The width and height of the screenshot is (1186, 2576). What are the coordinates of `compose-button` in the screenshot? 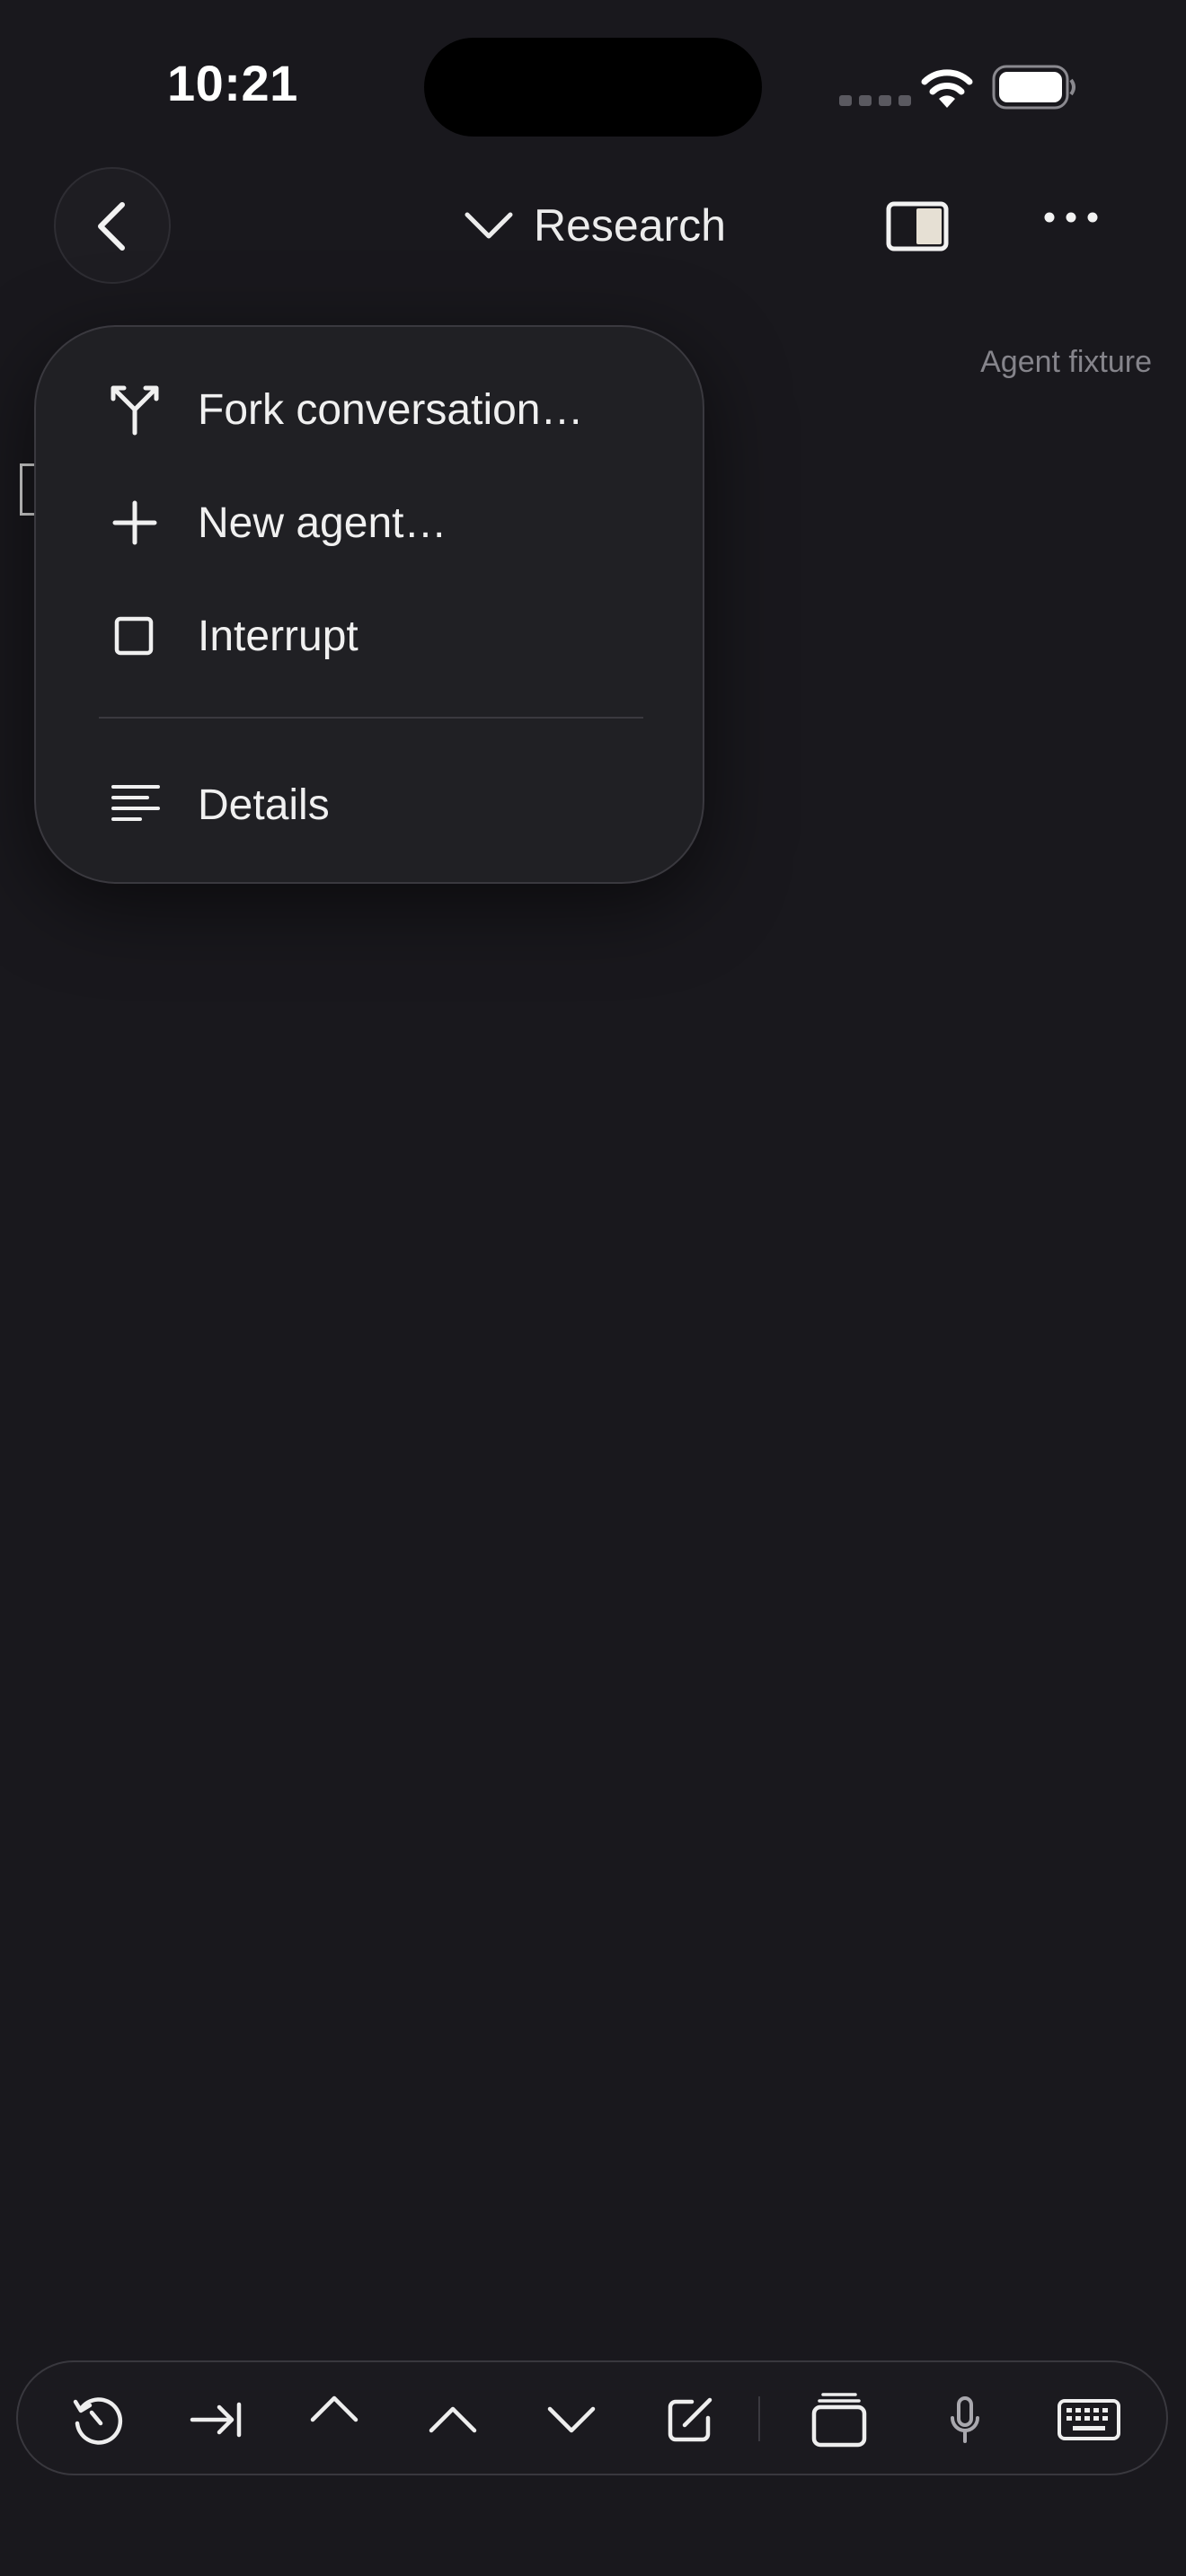 It's located at (690, 2420).